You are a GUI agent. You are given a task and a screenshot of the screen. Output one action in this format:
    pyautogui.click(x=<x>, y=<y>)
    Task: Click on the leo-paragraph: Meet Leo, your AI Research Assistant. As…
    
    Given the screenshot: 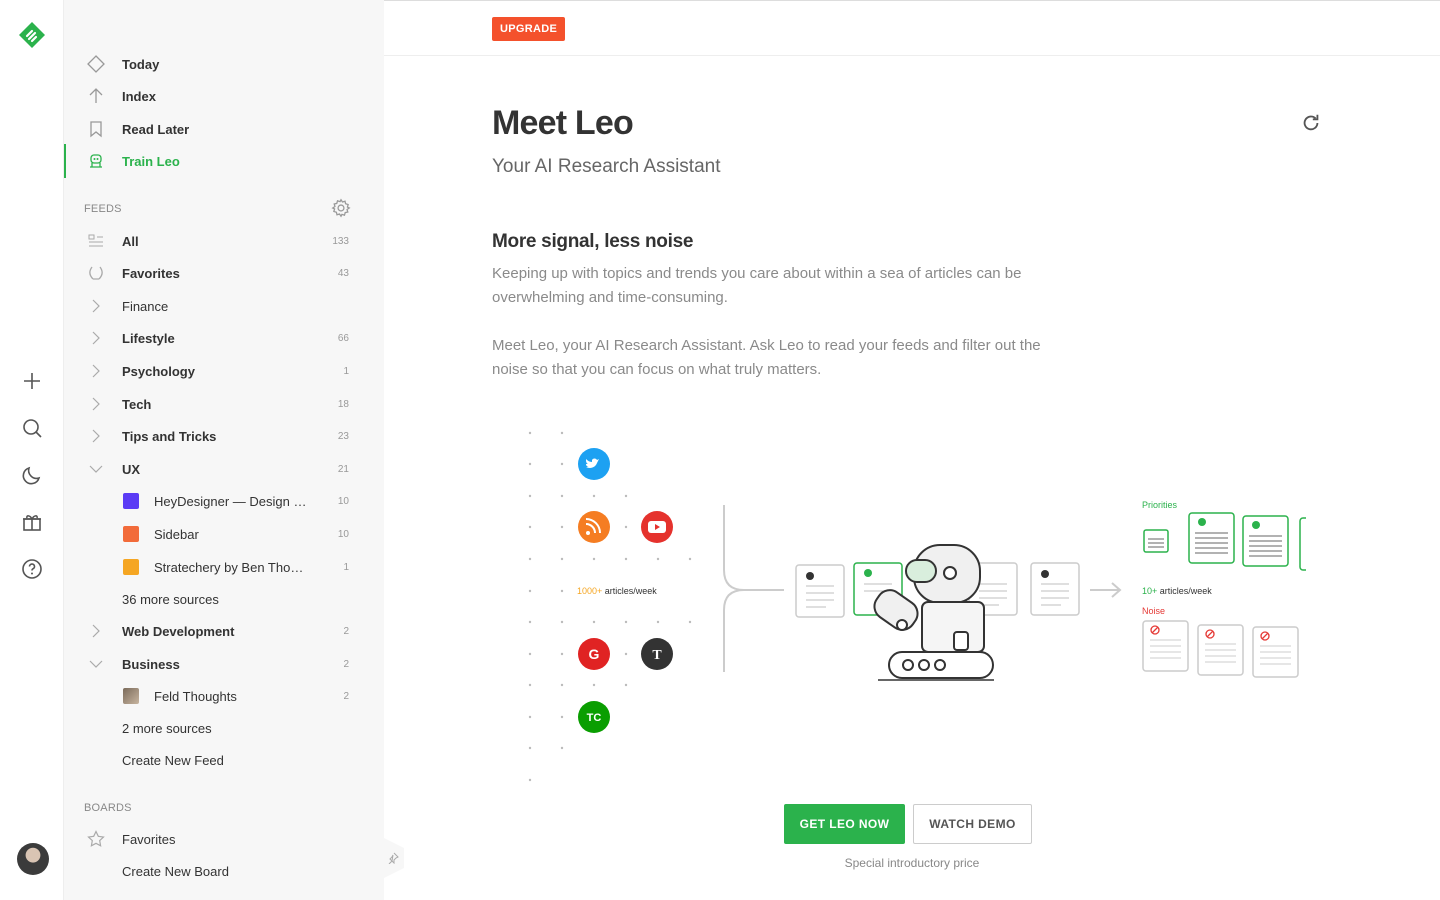 What is the action you would take?
    pyautogui.click(x=766, y=357)
    